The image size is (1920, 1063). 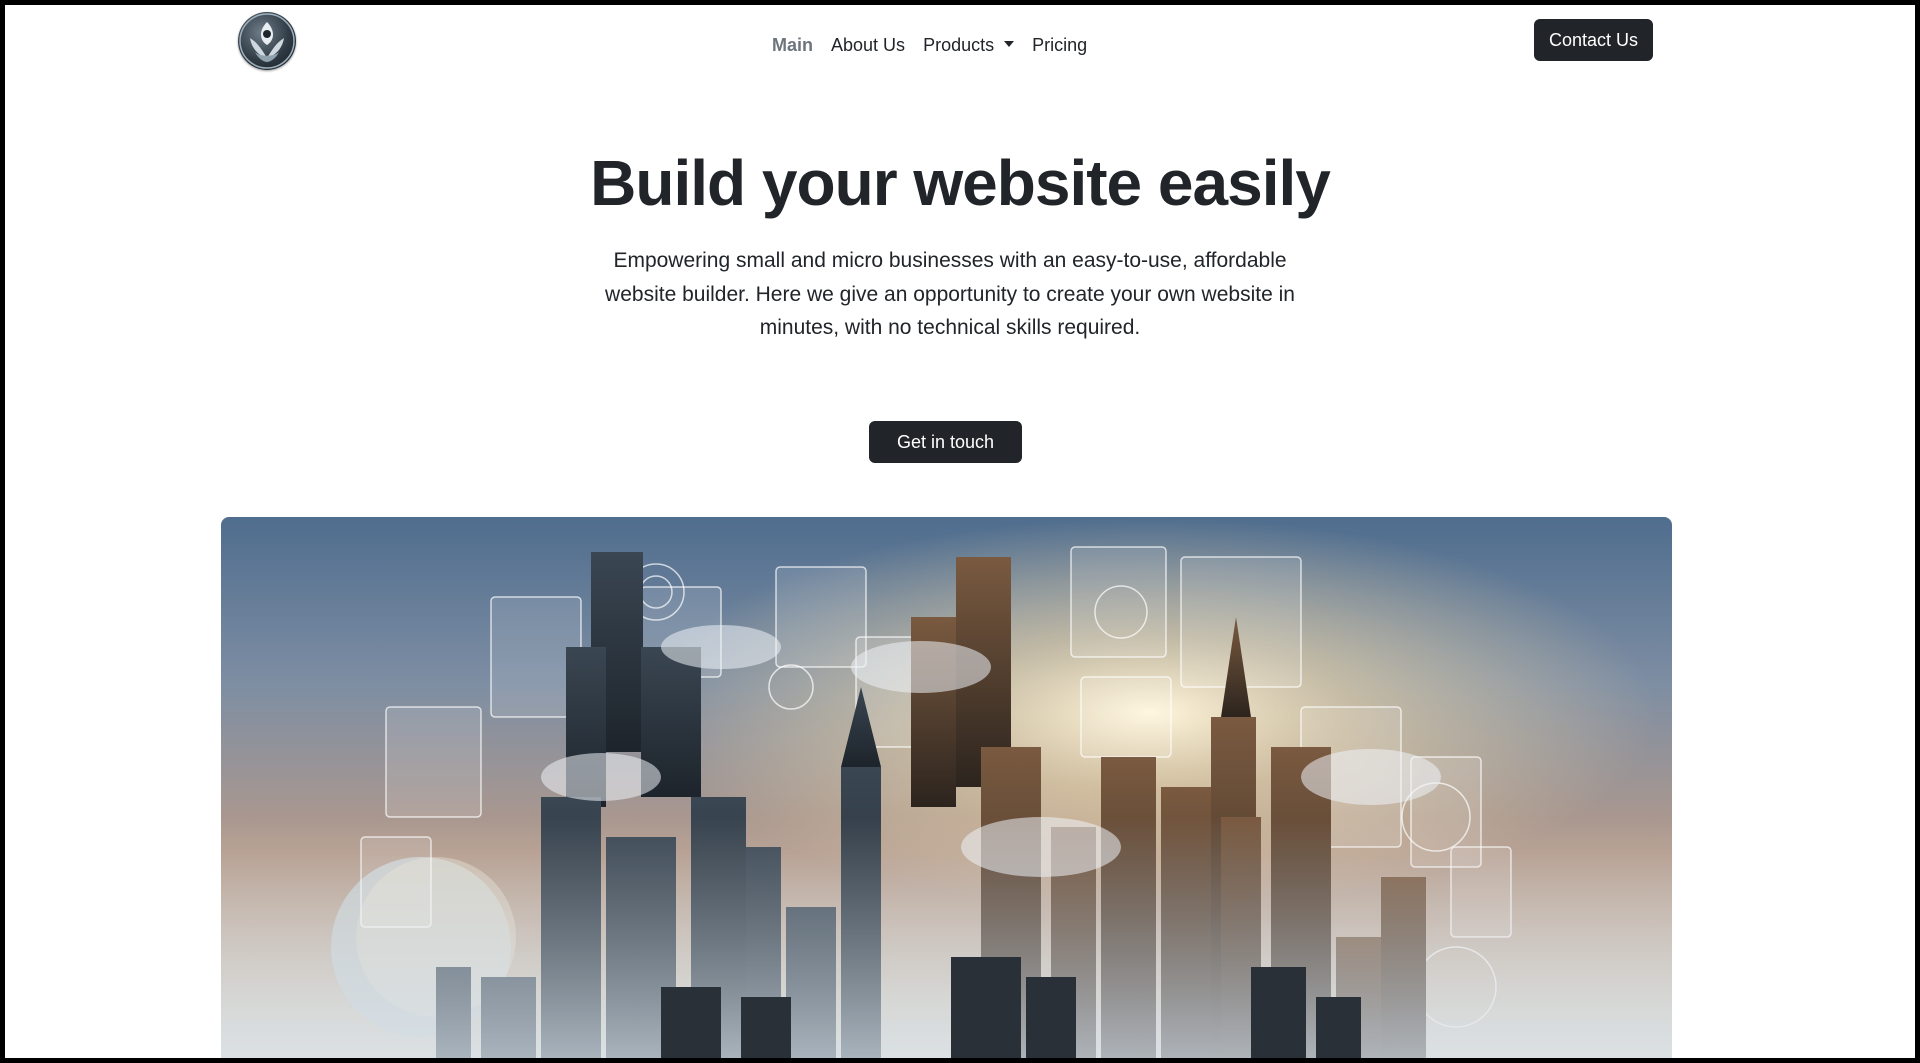 I want to click on nav-links: Main About Us Products Pricing, so click(x=929, y=45).